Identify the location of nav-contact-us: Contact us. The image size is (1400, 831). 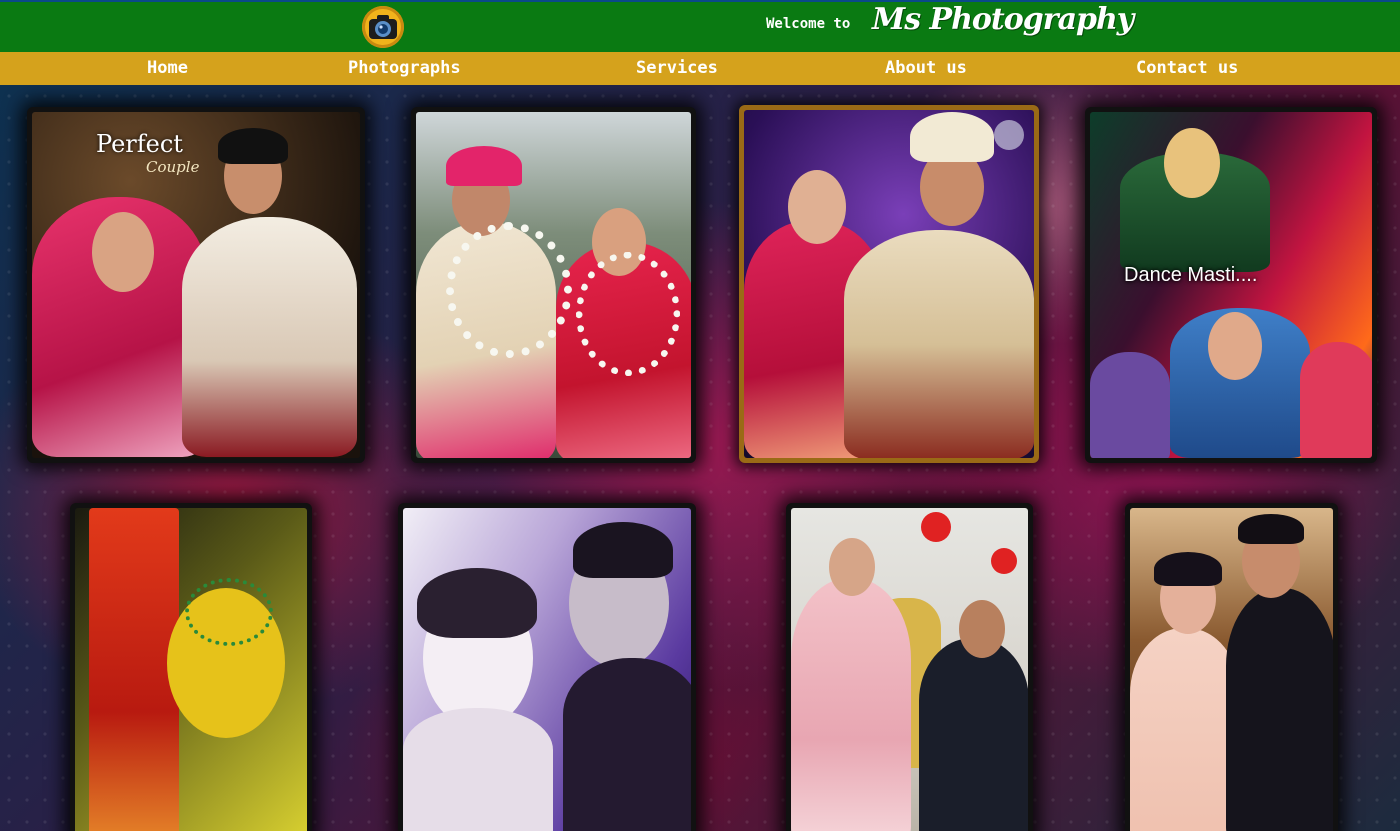
(1187, 68).